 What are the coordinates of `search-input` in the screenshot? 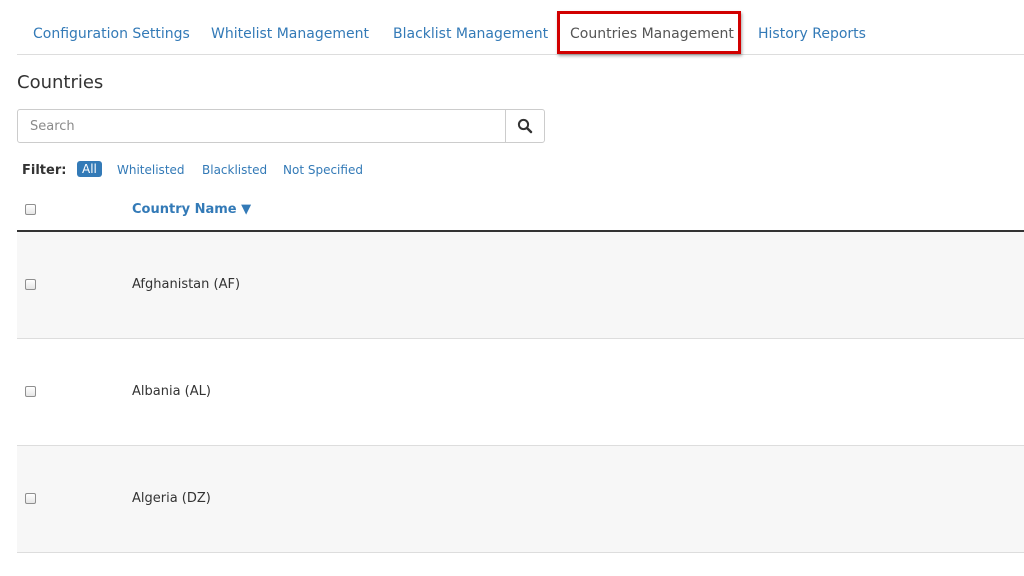 It's located at (261, 126).